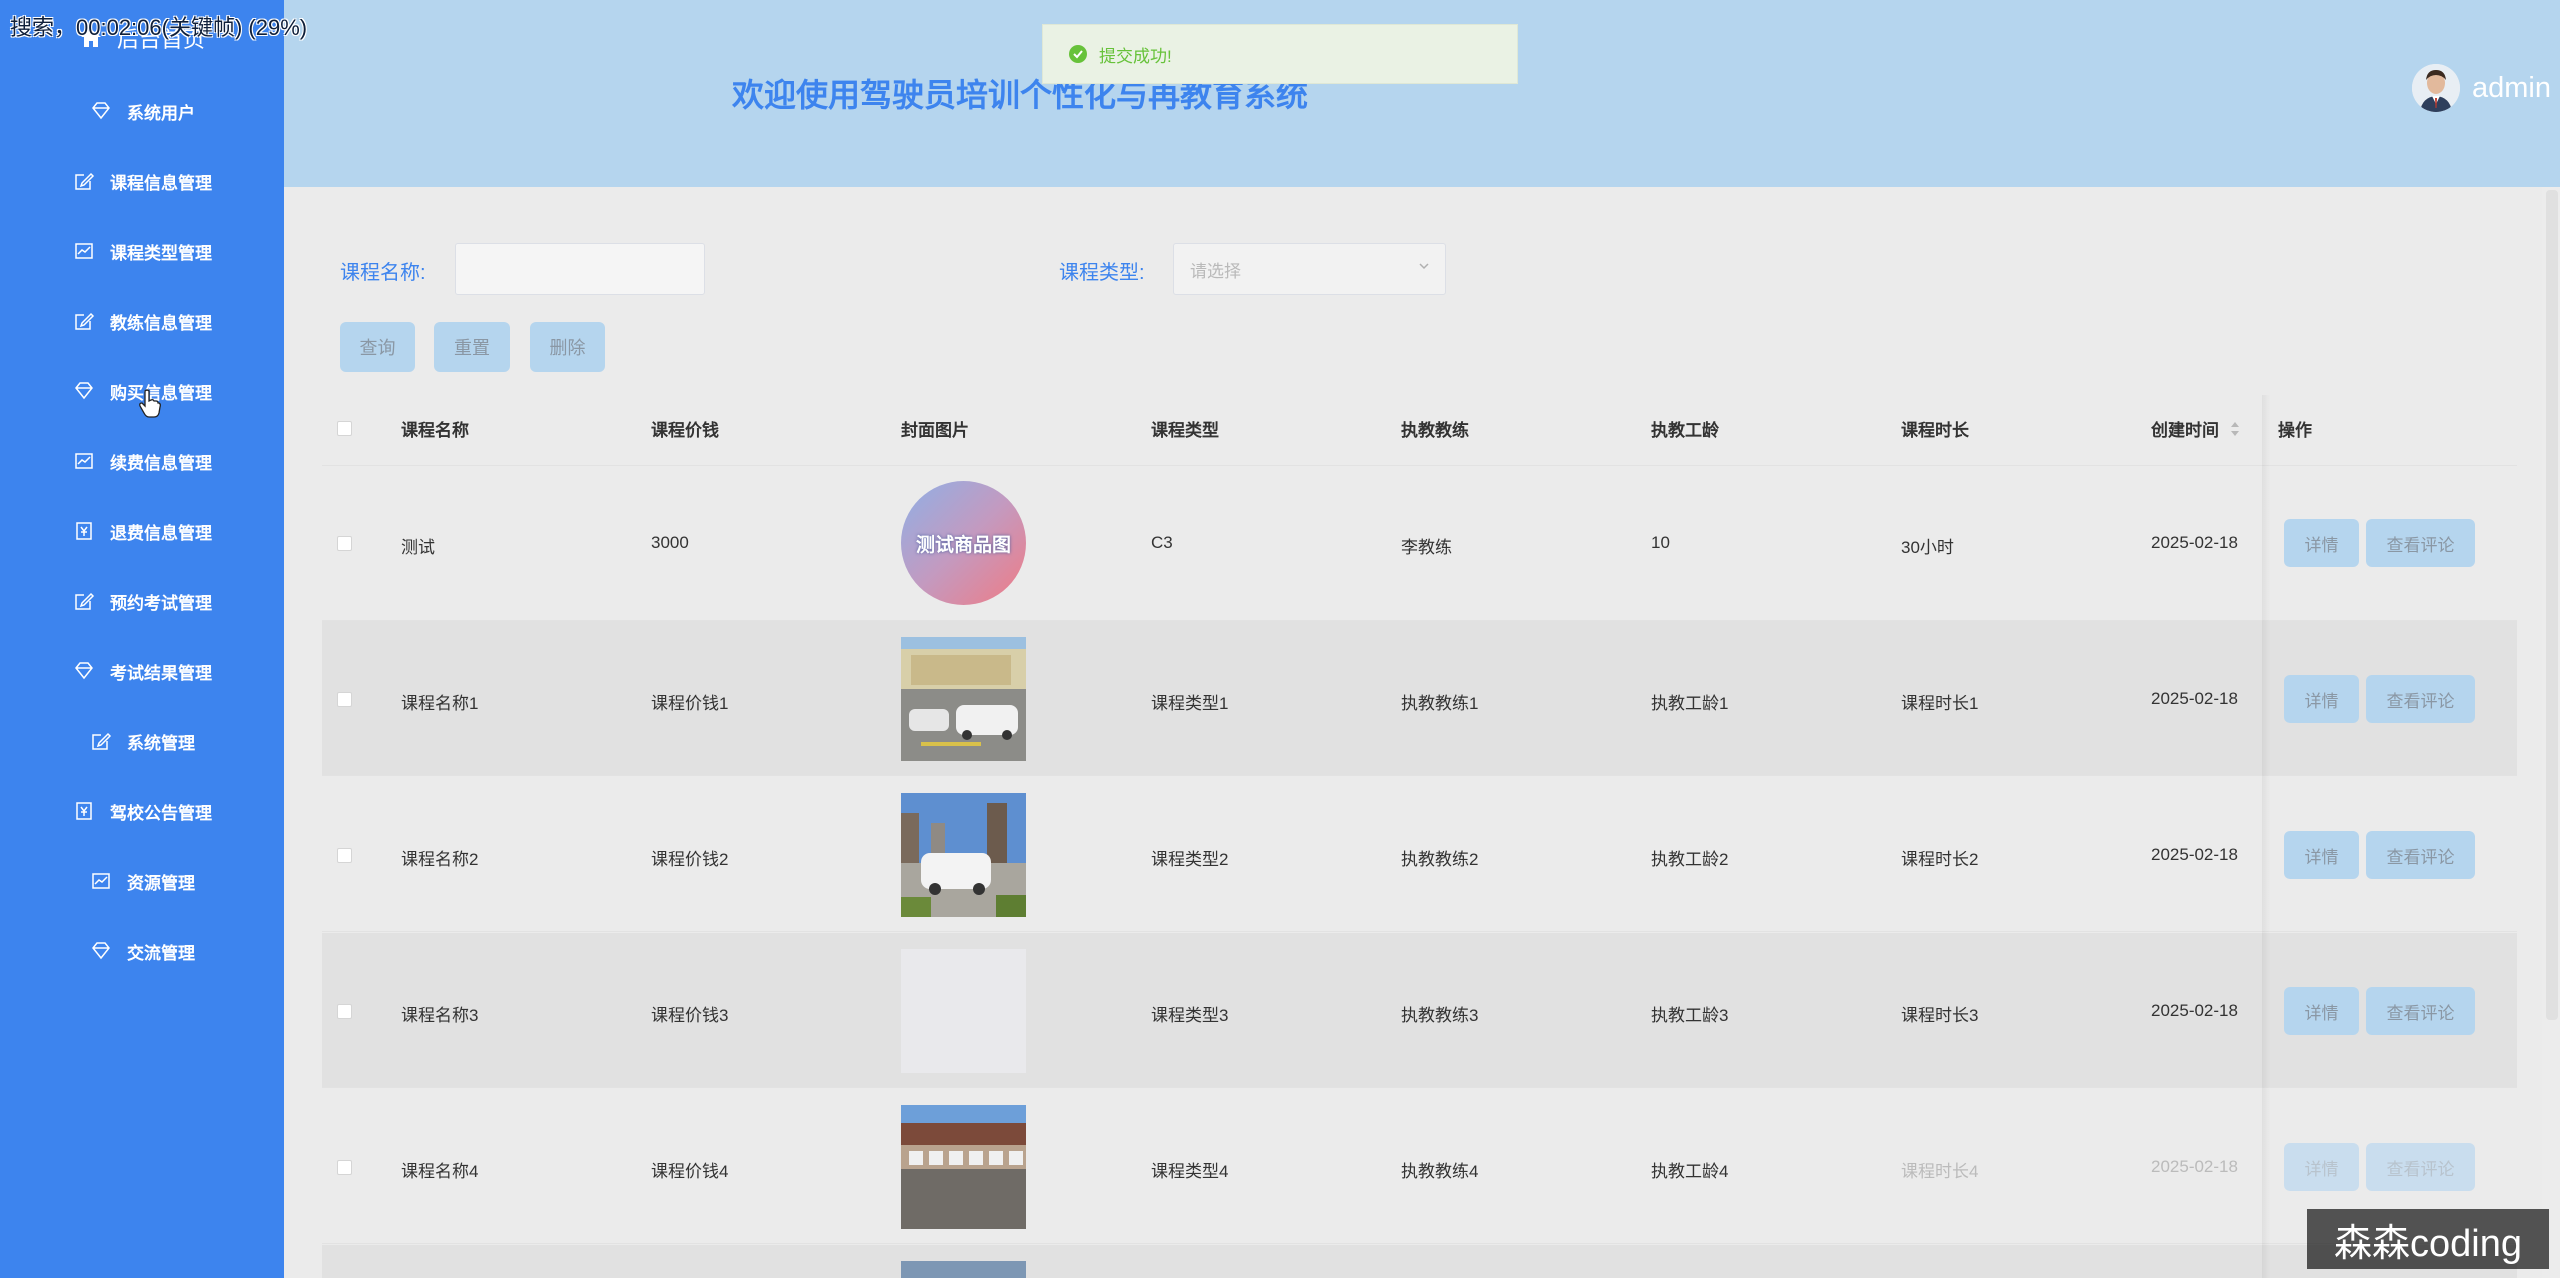 The height and width of the screenshot is (1278, 2560). I want to click on col-header-created-label: 创建时间, so click(2185, 430).